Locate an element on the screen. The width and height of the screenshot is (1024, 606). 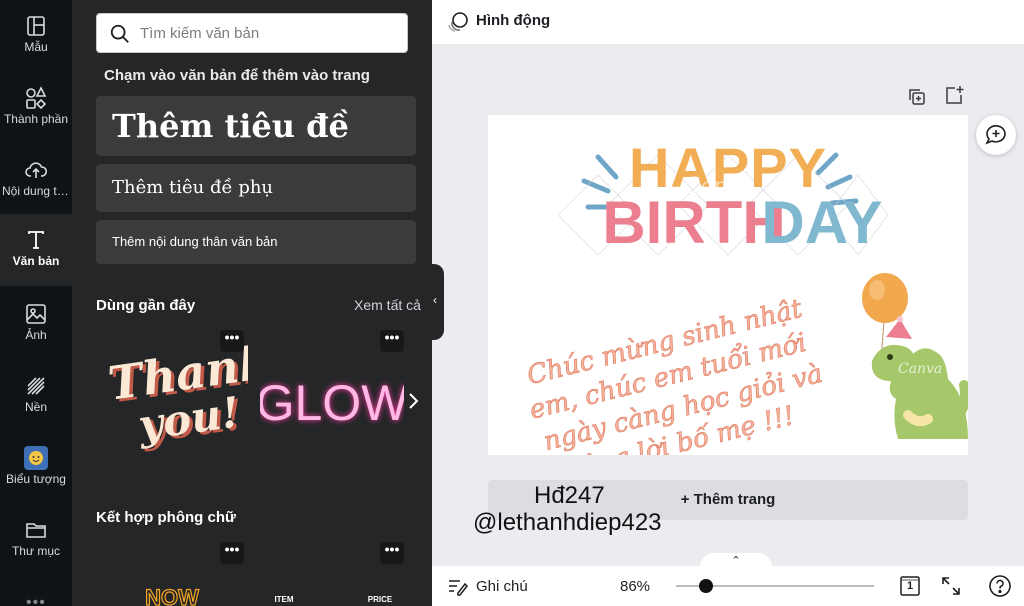
combo-price-text: PRICE is located at coordinates (380, 599).